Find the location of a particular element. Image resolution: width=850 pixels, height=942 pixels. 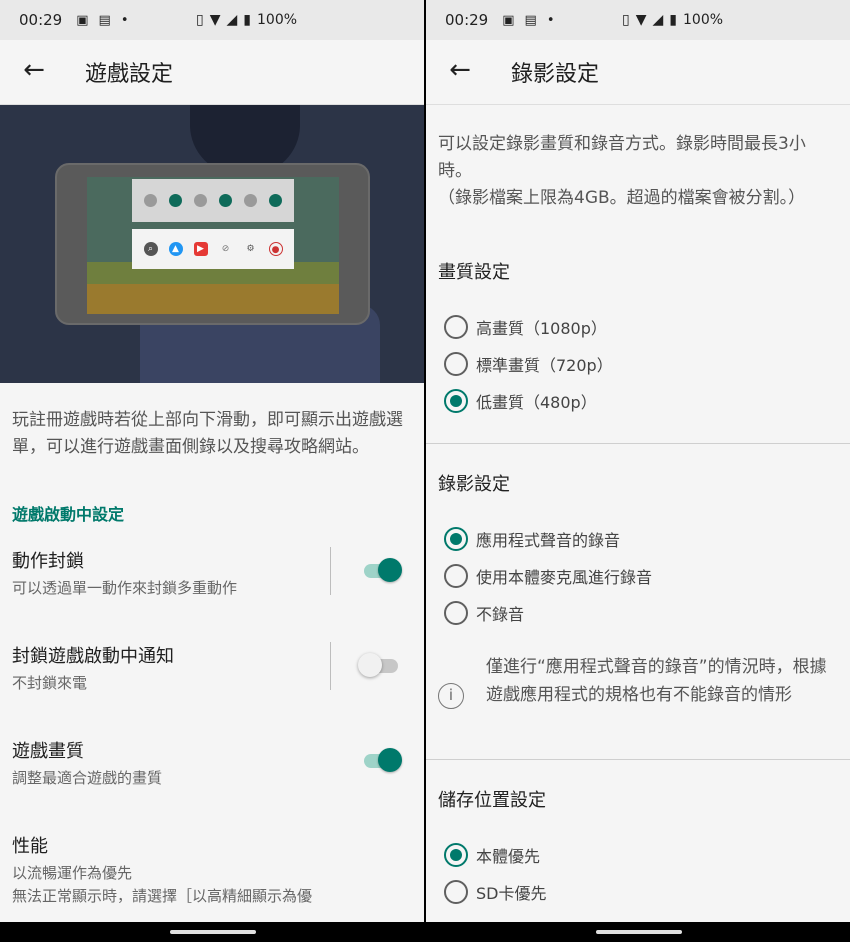

illustration-phone: ⌕ ▲ ▶ ⊘ ⚙ ● is located at coordinates (212, 244).